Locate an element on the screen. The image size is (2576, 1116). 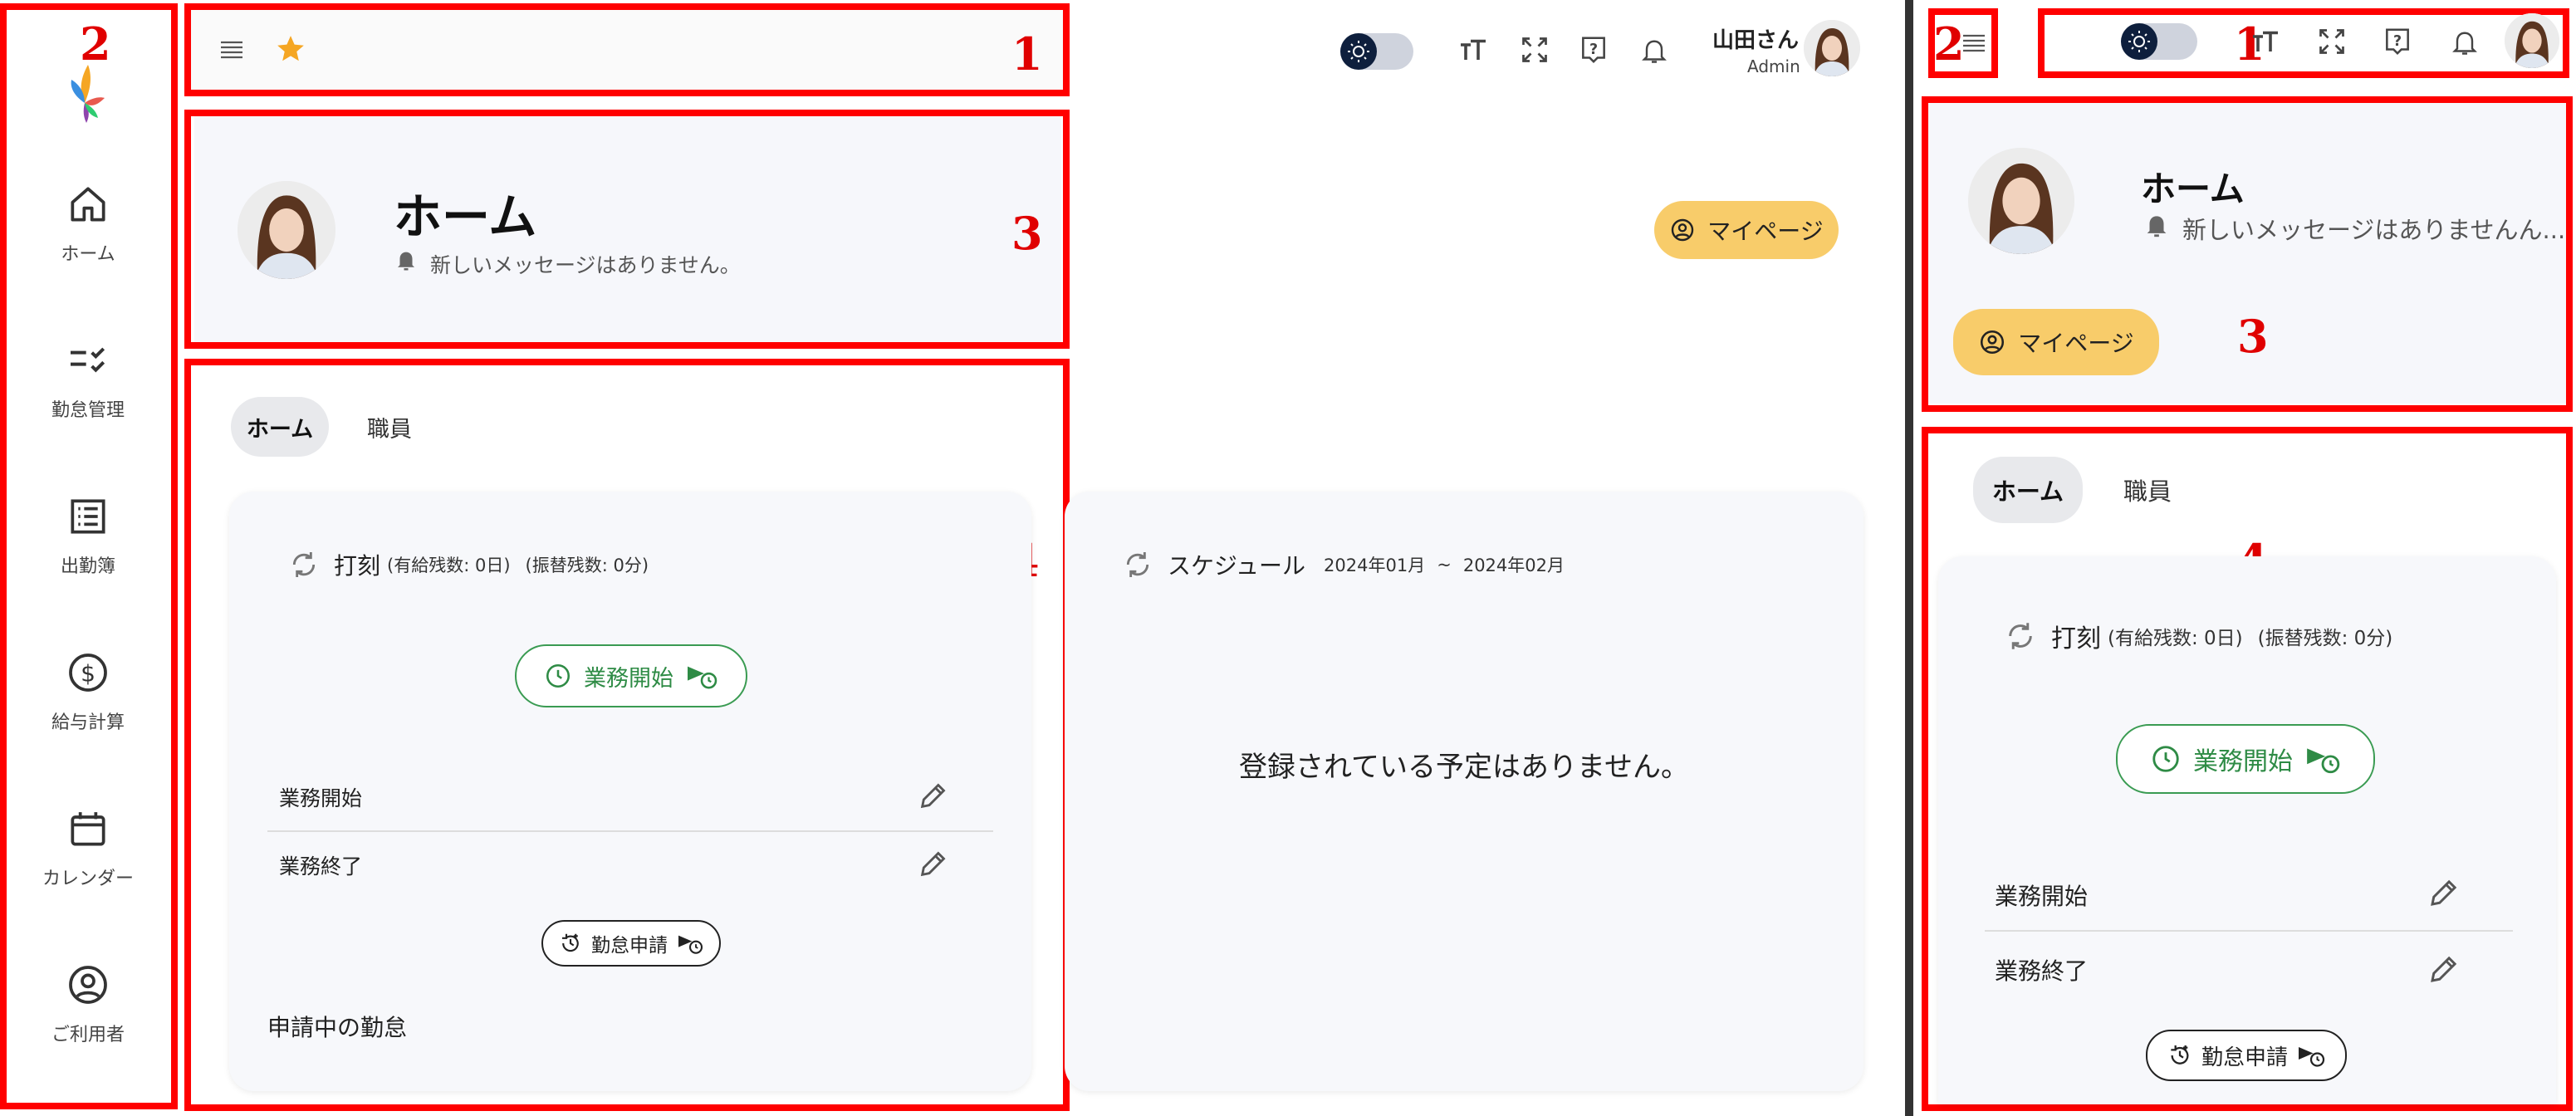
sidebar-item-label: 勤怠管理 is located at coordinates (88, 411).